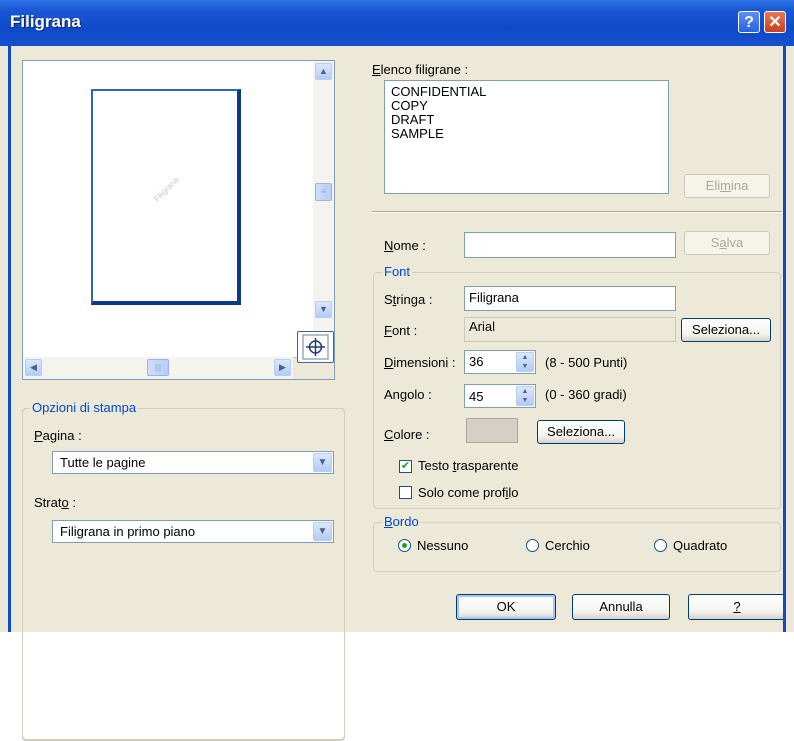 The image size is (794, 741). What do you see at coordinates (526, 106) in the screenshot?
I see `list-item: COPY` at bounding box center [526, 106].